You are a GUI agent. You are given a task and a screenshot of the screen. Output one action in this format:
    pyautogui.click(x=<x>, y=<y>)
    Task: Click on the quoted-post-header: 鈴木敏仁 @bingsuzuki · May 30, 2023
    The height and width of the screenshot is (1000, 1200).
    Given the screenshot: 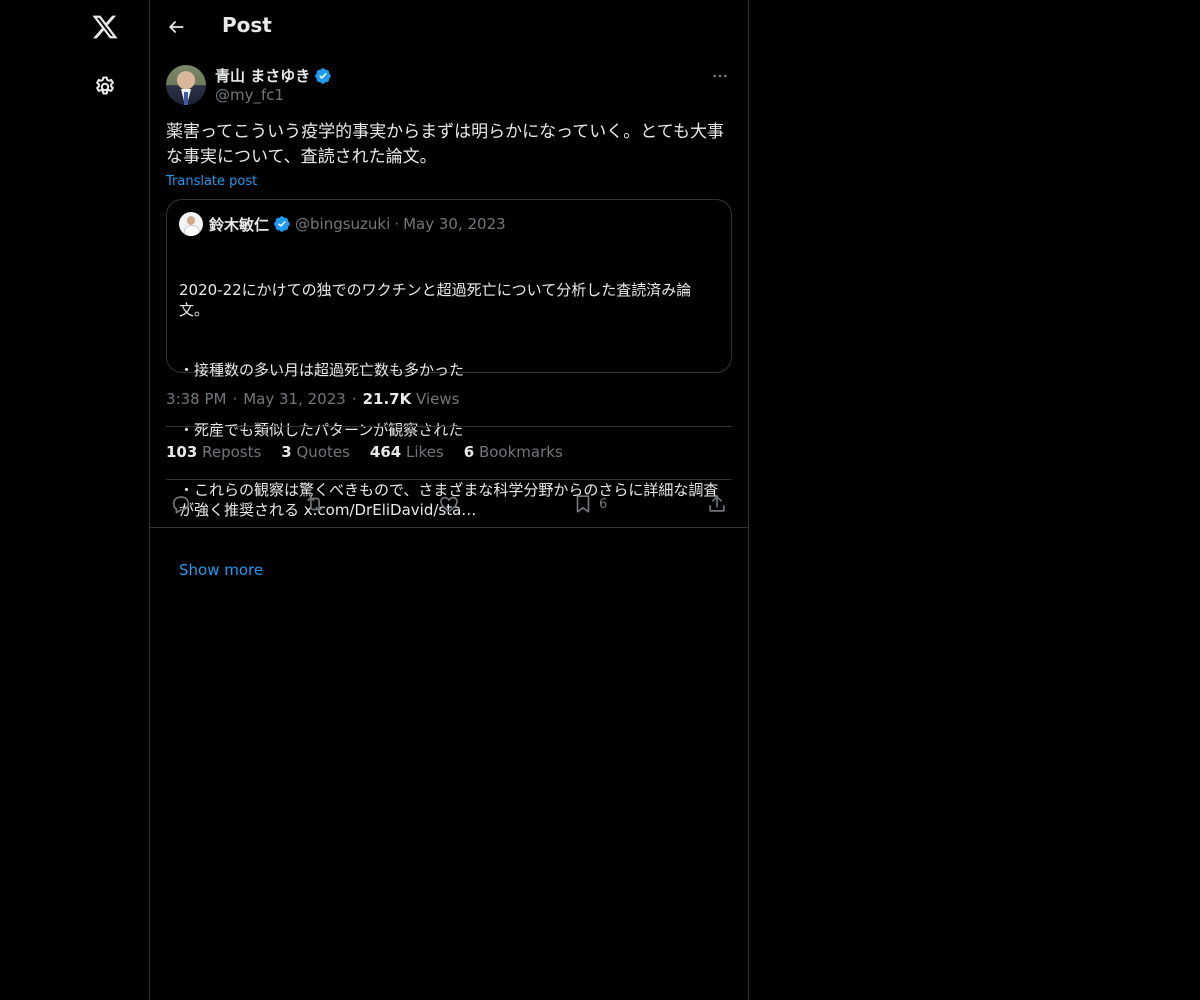 What is the action you would take?
    pyautogui.click(x=449, y=224)
    